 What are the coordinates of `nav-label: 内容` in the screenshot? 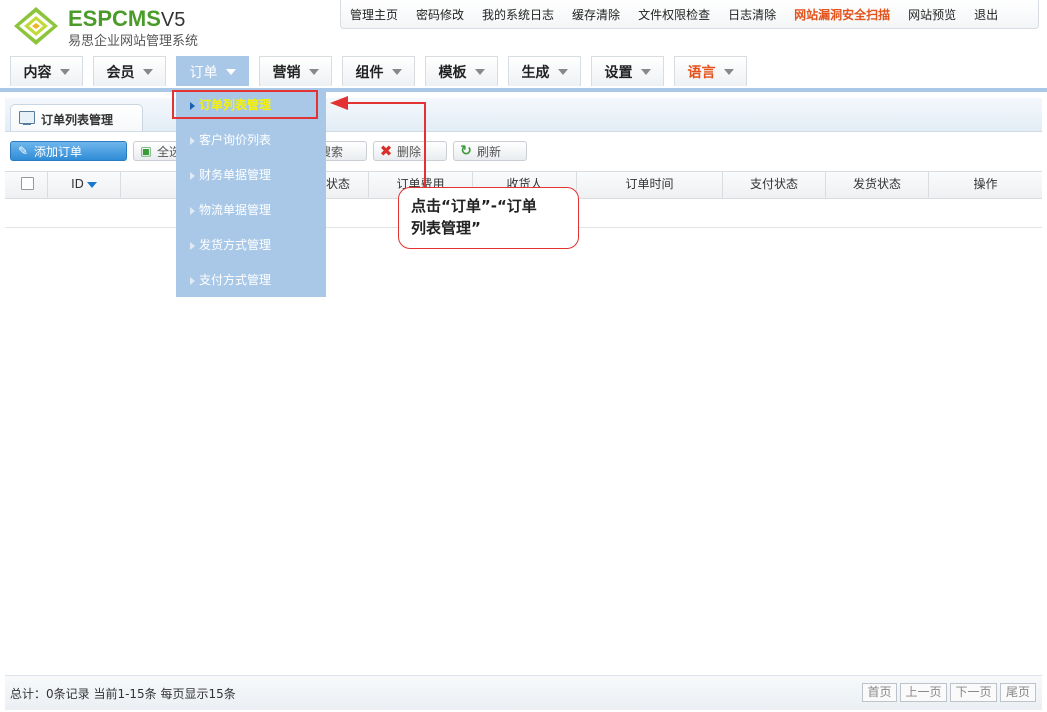 It's located at (37, 72).